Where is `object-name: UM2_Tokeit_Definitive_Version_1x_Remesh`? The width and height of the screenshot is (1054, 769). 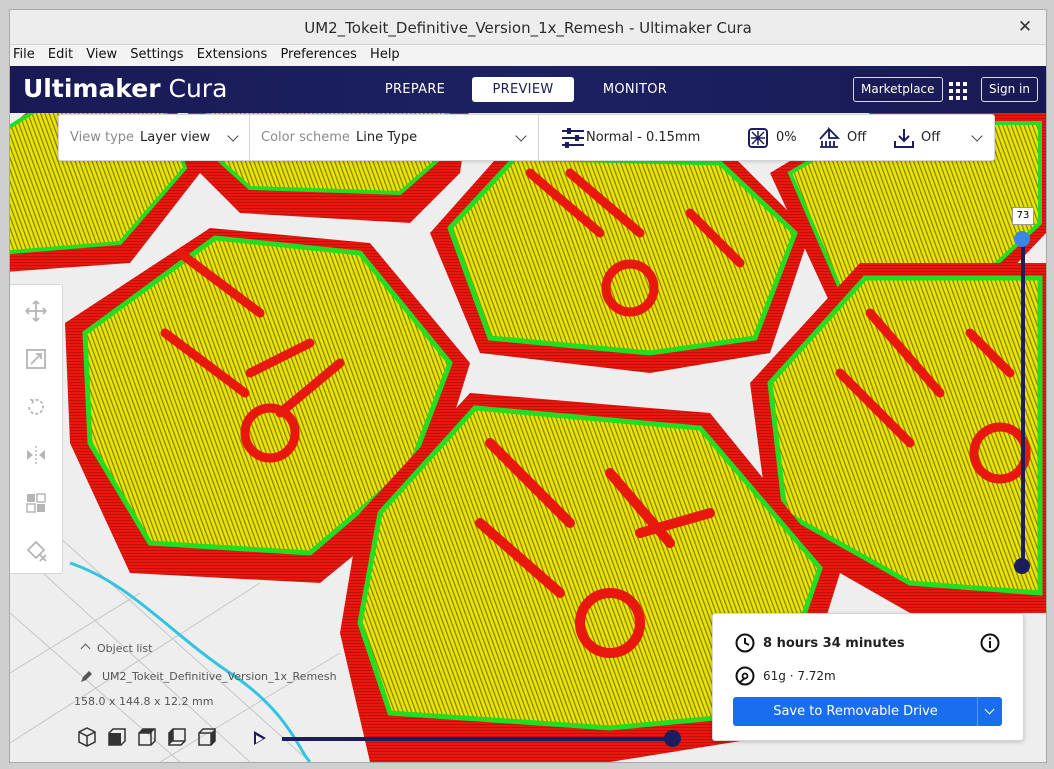 object-name: UM2_Tokeit_Definitive_Version_1x_Remesh is located at coordinates (219, 676).